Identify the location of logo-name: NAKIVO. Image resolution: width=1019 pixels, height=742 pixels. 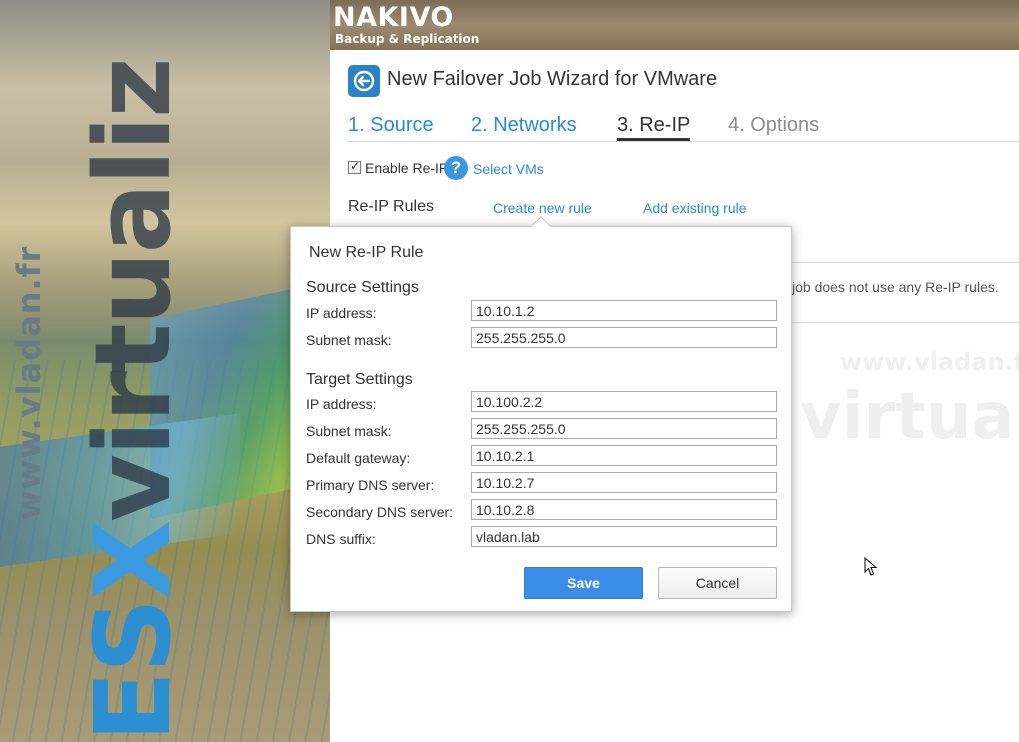
(393, 17).